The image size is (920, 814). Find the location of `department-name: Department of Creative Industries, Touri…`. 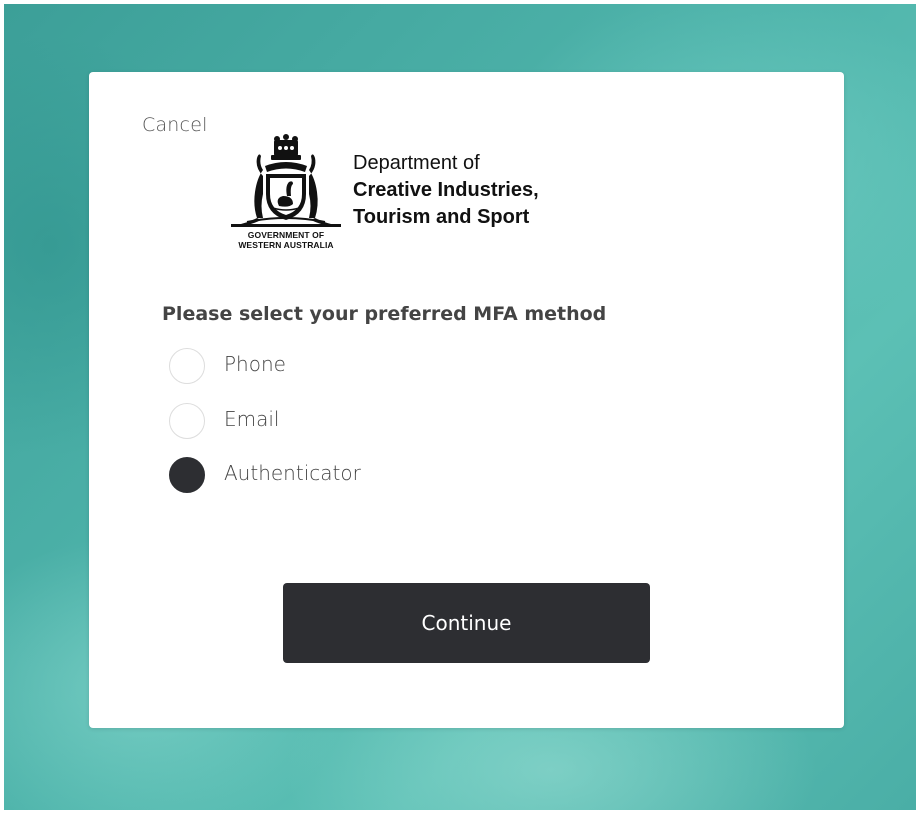

department-name: Department of Creative Industries, Touri… is located at coordinates (446, 190).